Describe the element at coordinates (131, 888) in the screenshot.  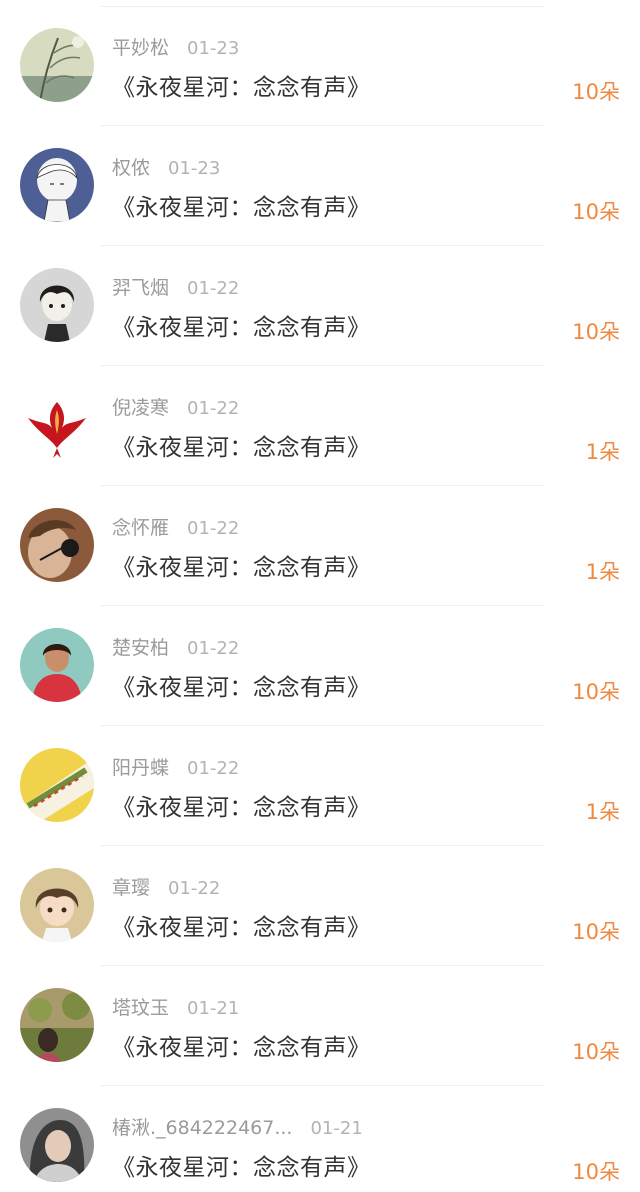
I see `user-name: 章璎` at that location.